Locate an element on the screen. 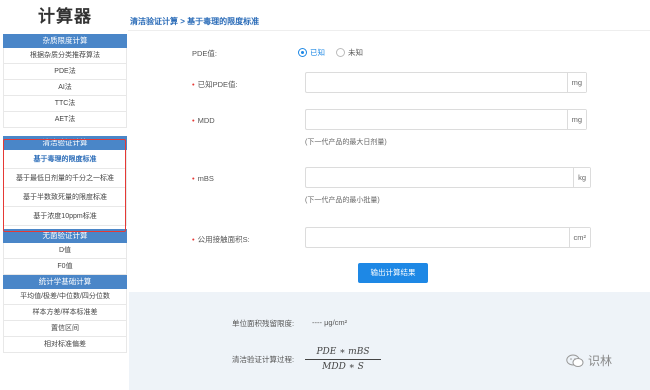  menu-item-d-value: D值 is located at coordinates (65, 251).